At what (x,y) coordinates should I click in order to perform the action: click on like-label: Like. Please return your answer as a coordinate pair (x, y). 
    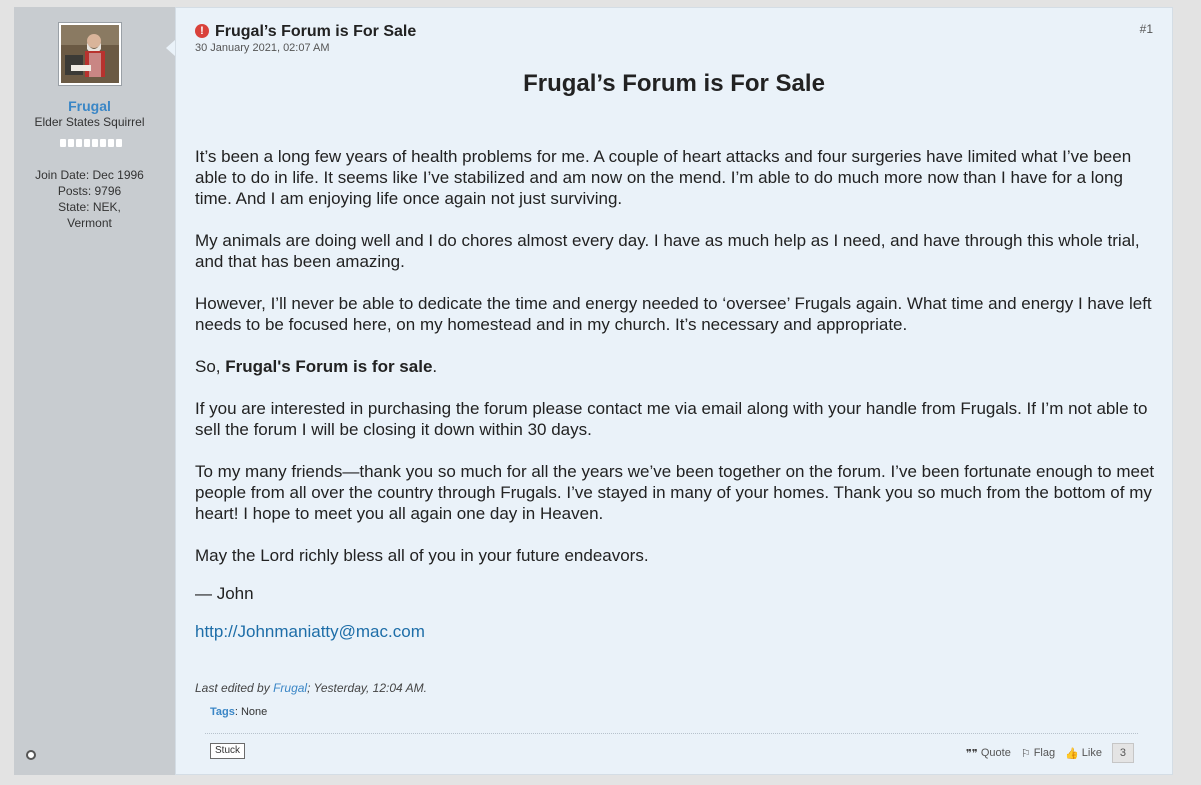
    Looking at the image, I should click on (1091, 753).